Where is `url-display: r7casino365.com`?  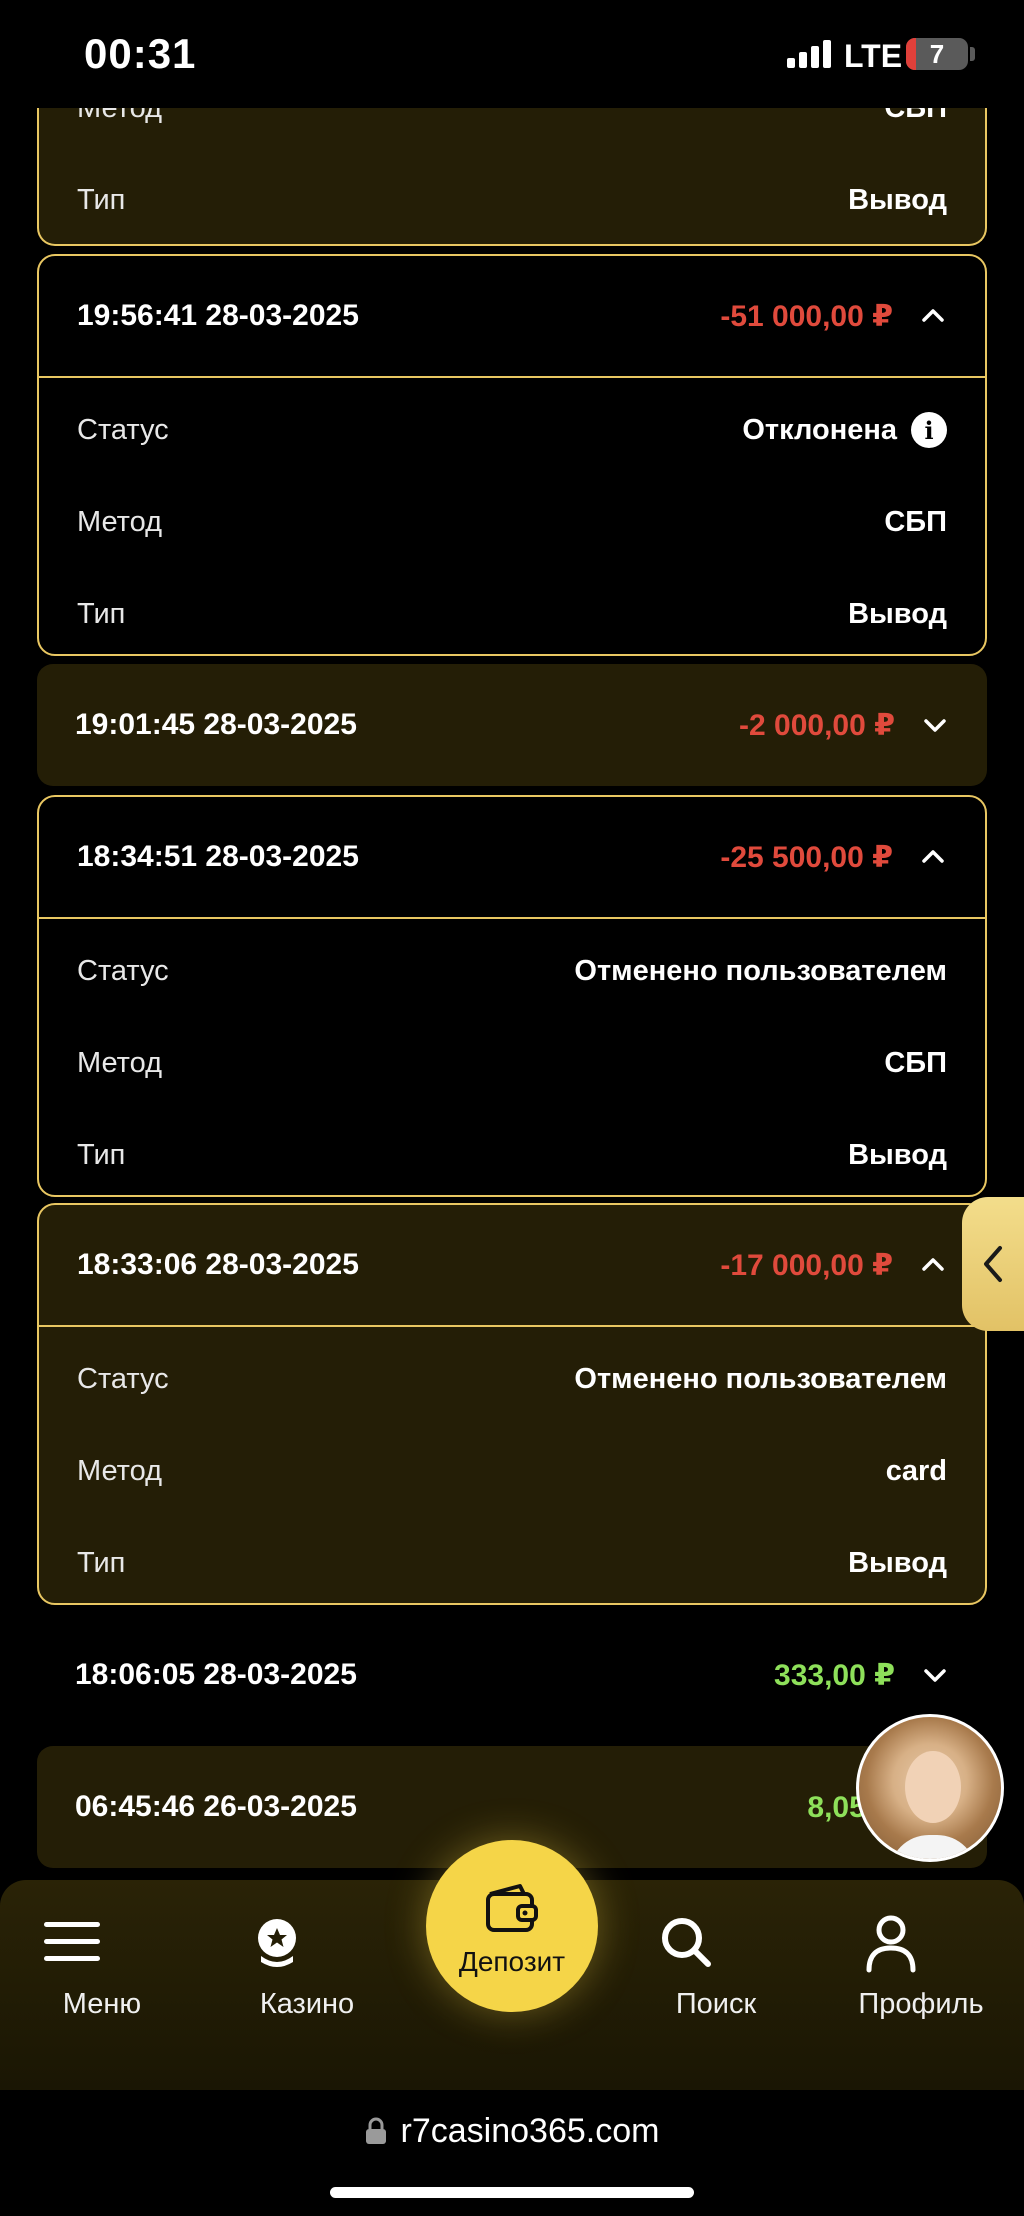
url-display: r7casino365.com is located at coordinates (512, 2131).